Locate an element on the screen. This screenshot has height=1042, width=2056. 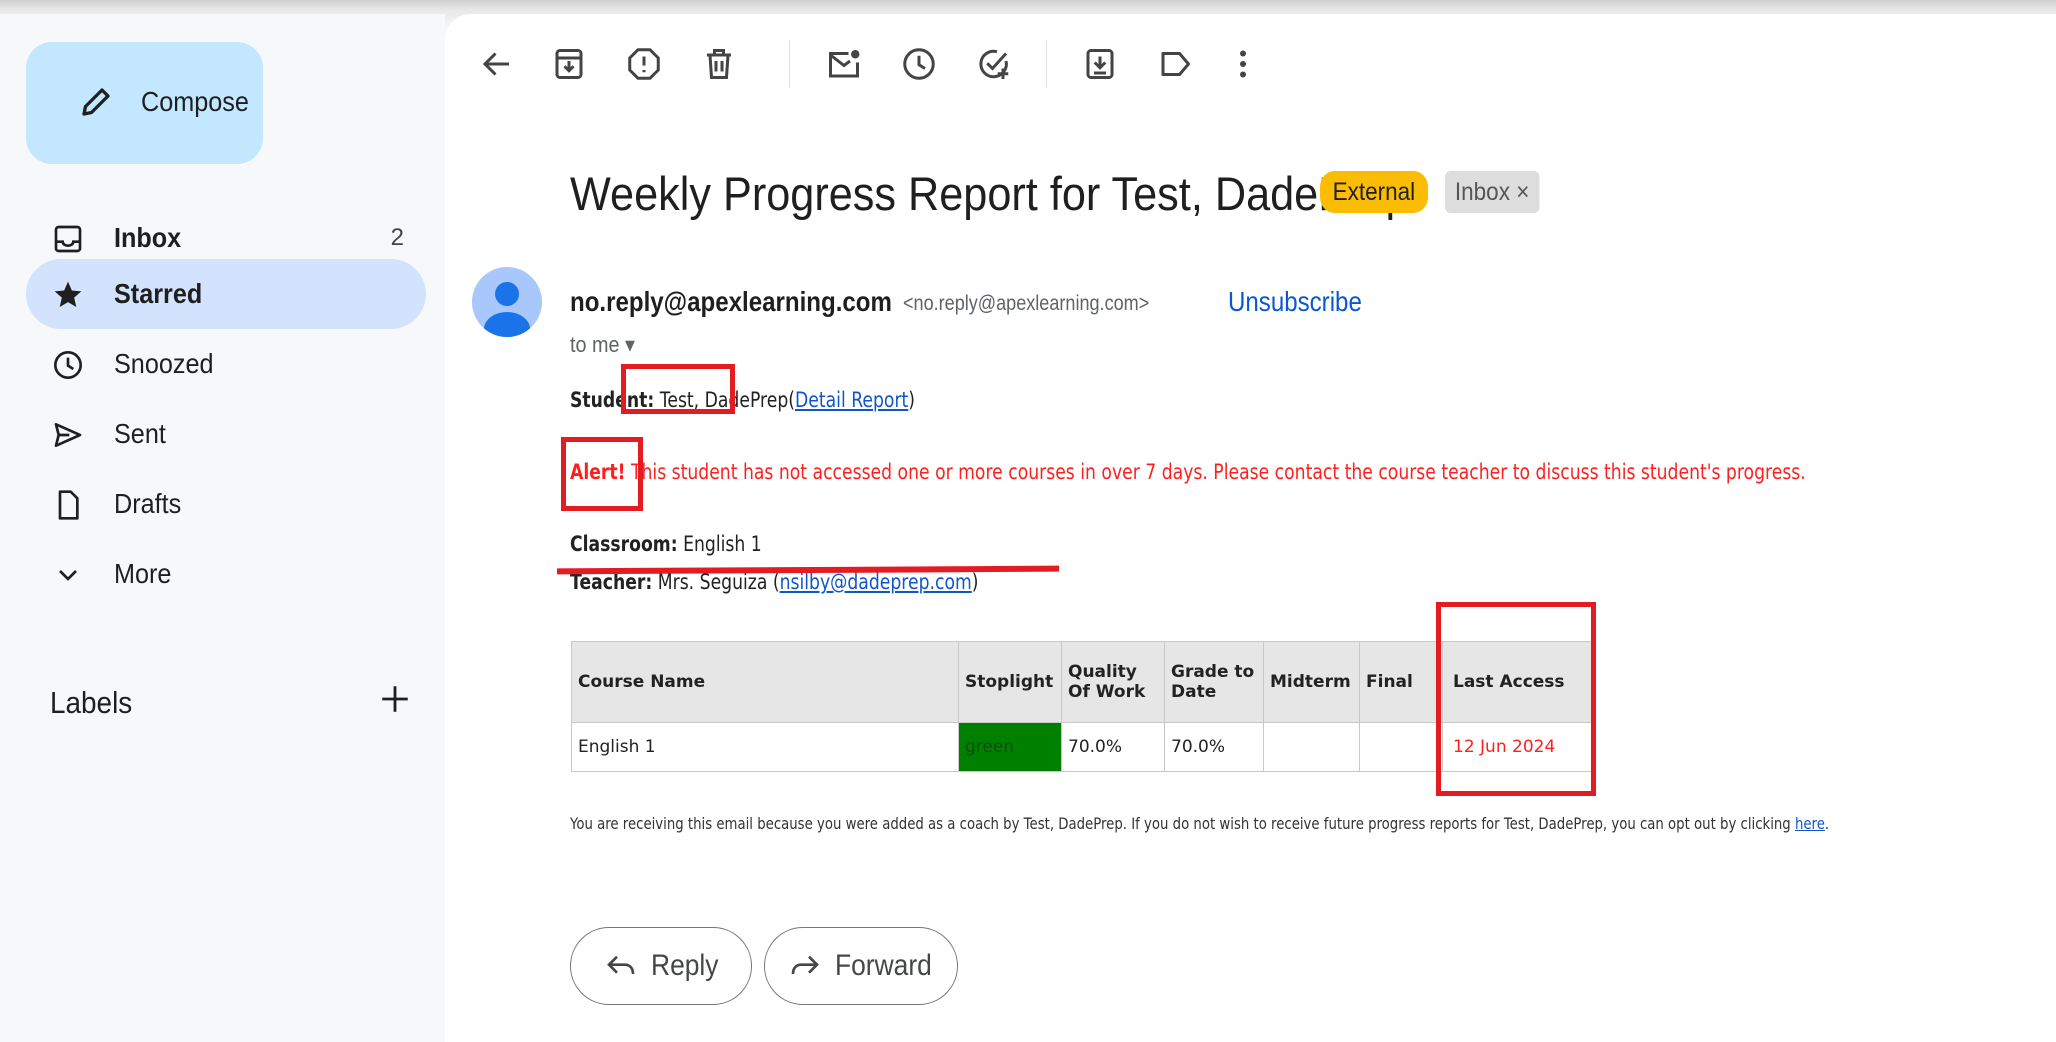
inbox-icon is located at coordinates (68, 239).